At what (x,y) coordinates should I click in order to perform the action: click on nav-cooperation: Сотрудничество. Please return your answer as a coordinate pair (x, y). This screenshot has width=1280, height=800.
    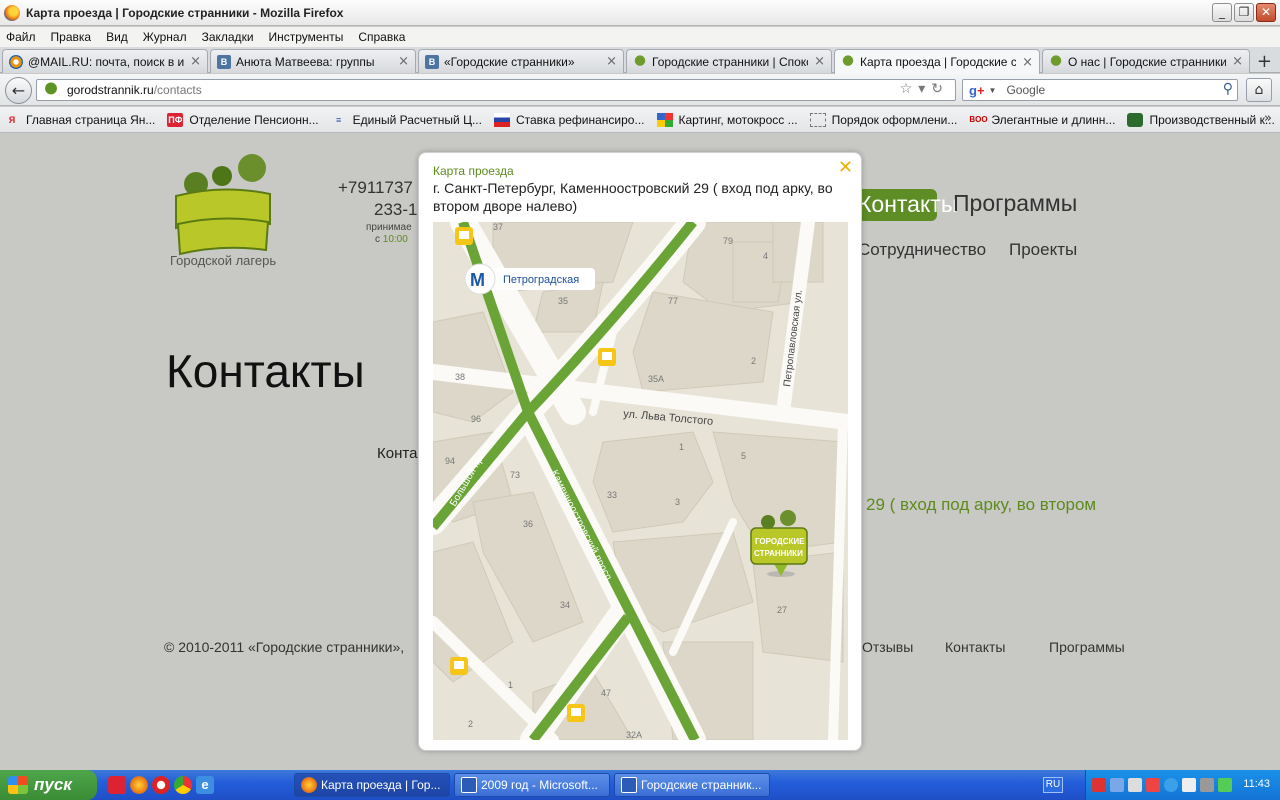
    Looking at the image, I should click on (922, 250).